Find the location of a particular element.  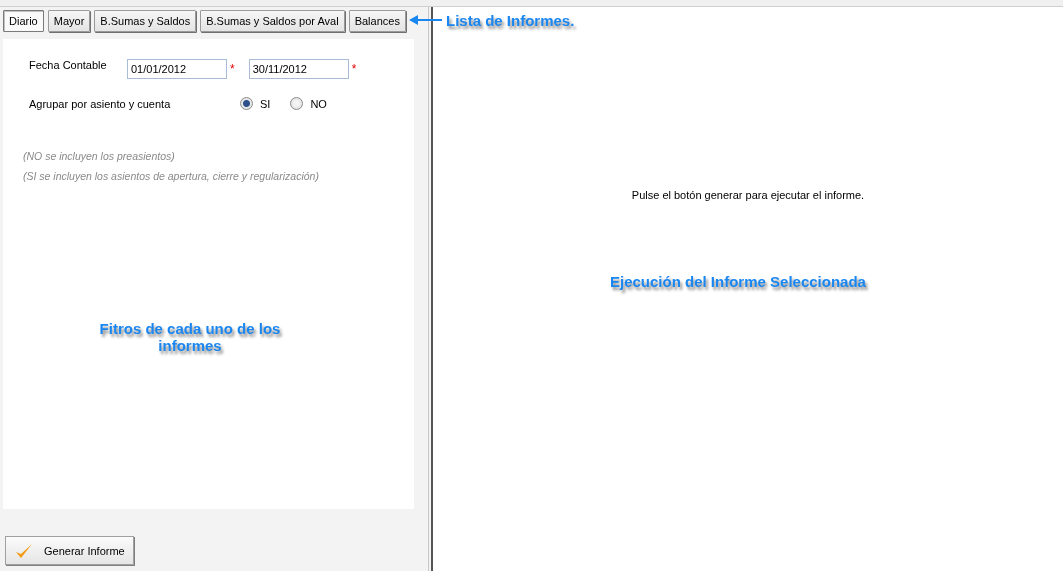

note-text: (NO se incluyen los preasientos) is located at coordinates (99, 156).